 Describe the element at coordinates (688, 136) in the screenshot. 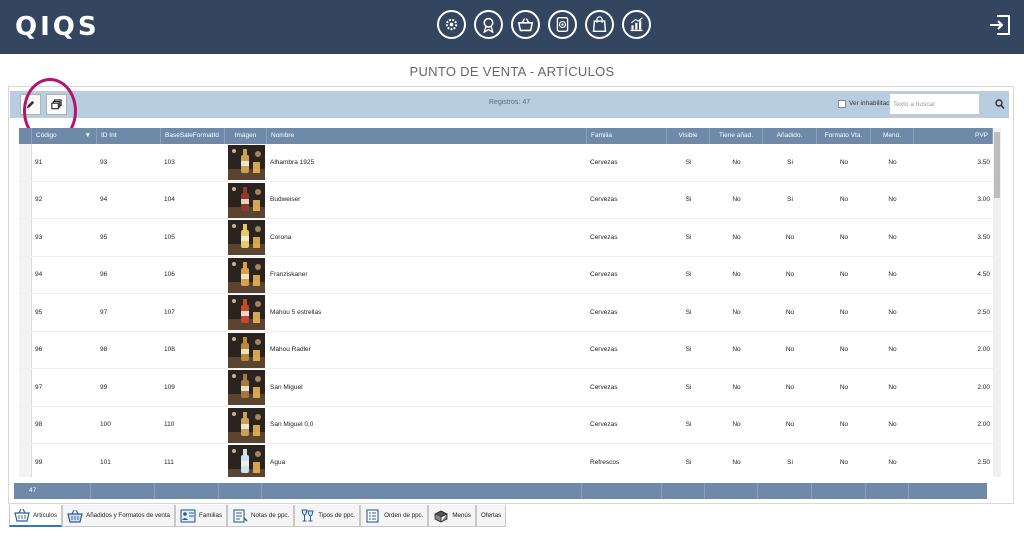

I see `col-header-visible: Visible` at that location.